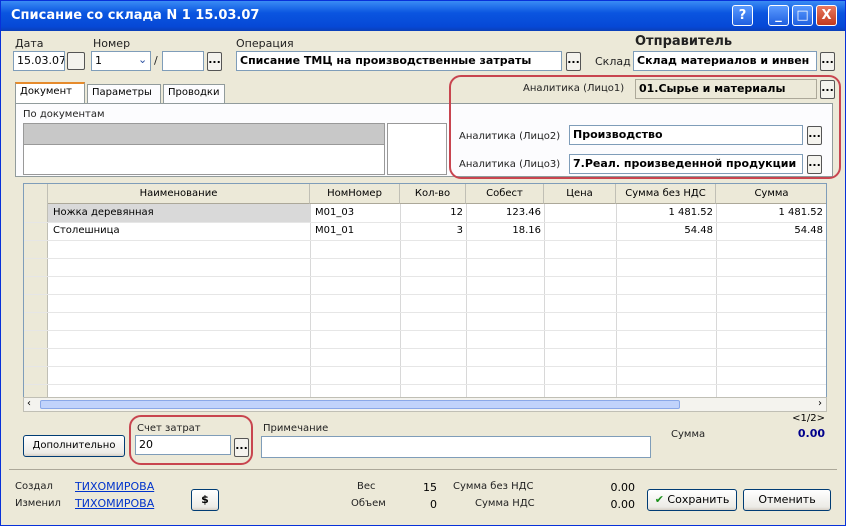 The image size is (846, 526). What do you see at coordinates (684, 41) in the screenshot?
I see `sender-title: Отправитель` at bounding box center [684, 41].